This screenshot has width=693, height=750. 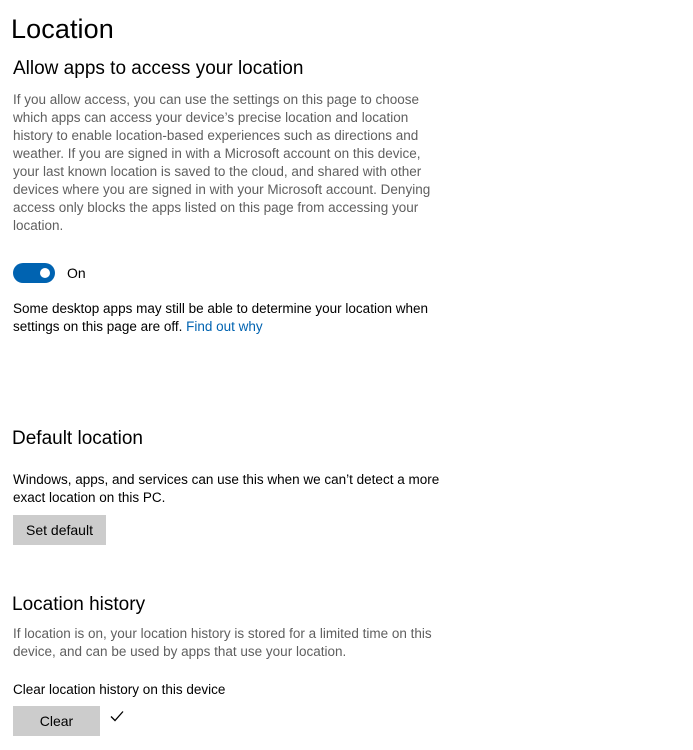 What do you see at coordinates (224, 326) in the screenshot?
I see `find-out-why-link: Find out why` at bounding box center [224, 326].